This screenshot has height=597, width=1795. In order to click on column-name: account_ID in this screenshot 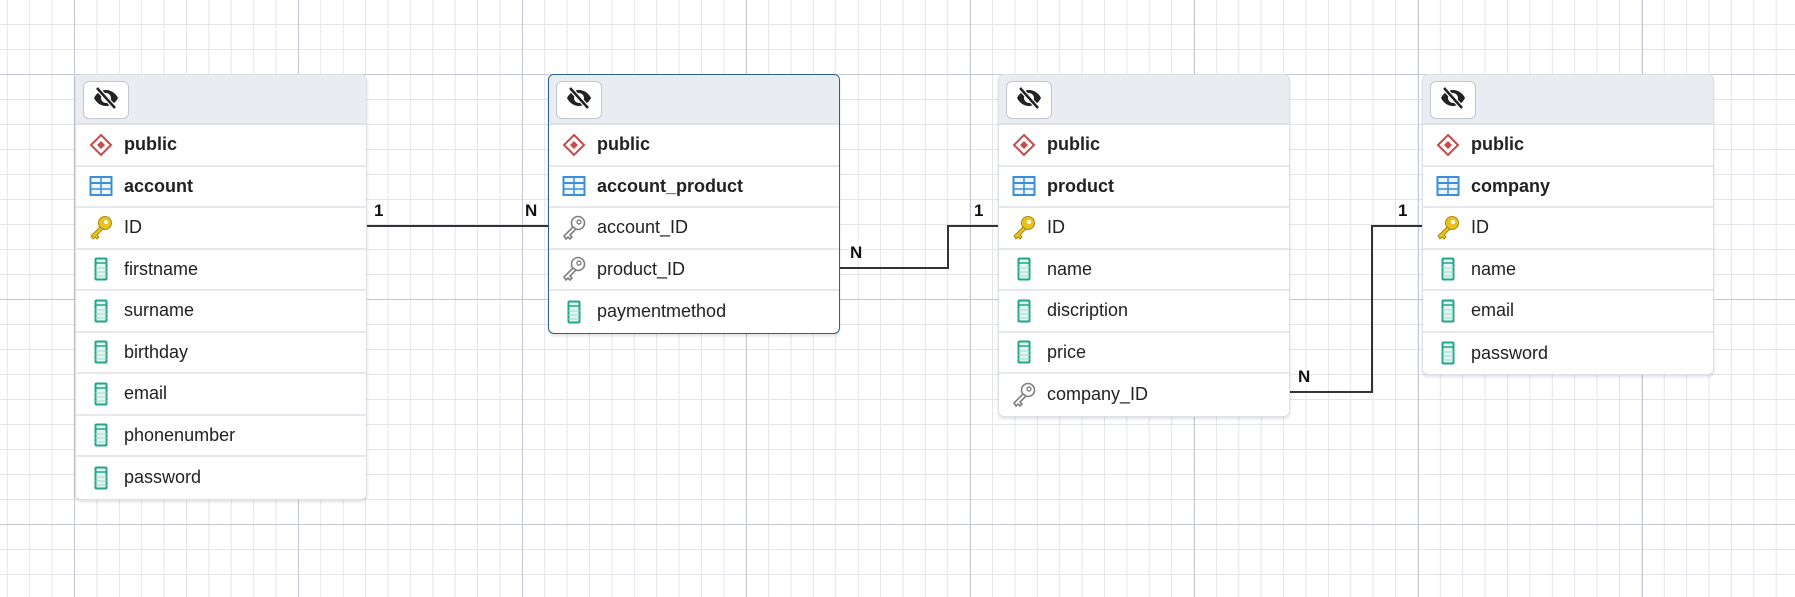, I will do `click(643, 227)`.